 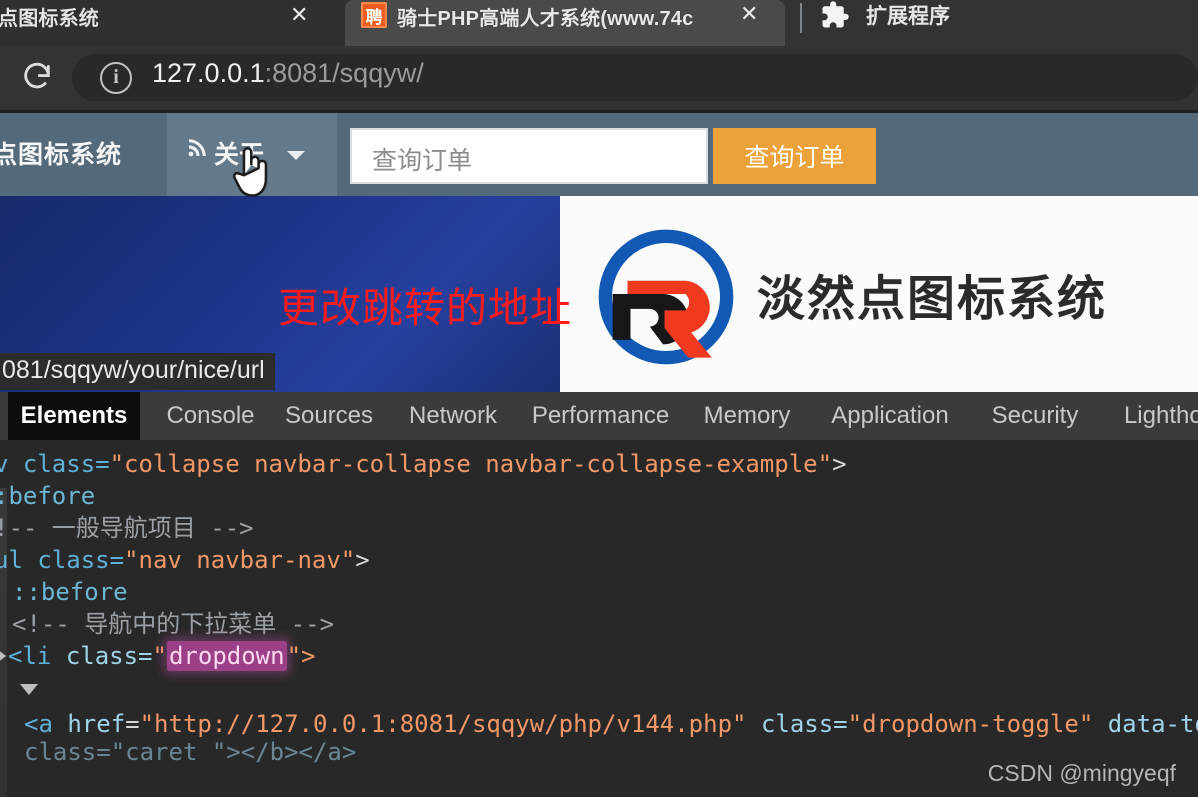 What do you see at coordinates (49, 19) in the screenshot?
I see `browser-tab-1-title: 点图标系统` at bounding box center [49, 19].